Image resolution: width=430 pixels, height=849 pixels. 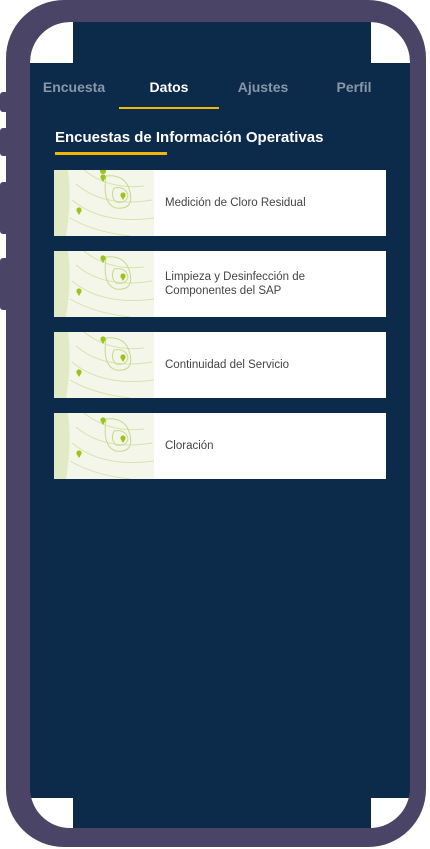 What do you see at coordinates (4, 208) in the screenshot?
I see `side-button-volume-down` at bounding box center [4, 208].